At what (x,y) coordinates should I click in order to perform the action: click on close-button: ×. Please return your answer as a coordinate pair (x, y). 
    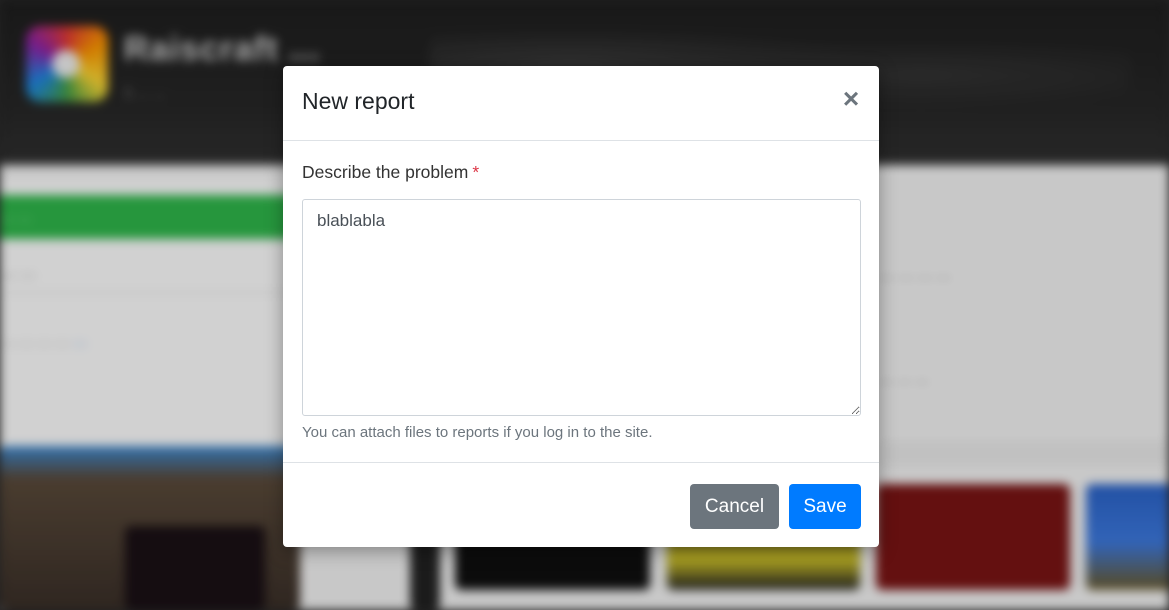
    Looking at the image, I should click on (851, 99).